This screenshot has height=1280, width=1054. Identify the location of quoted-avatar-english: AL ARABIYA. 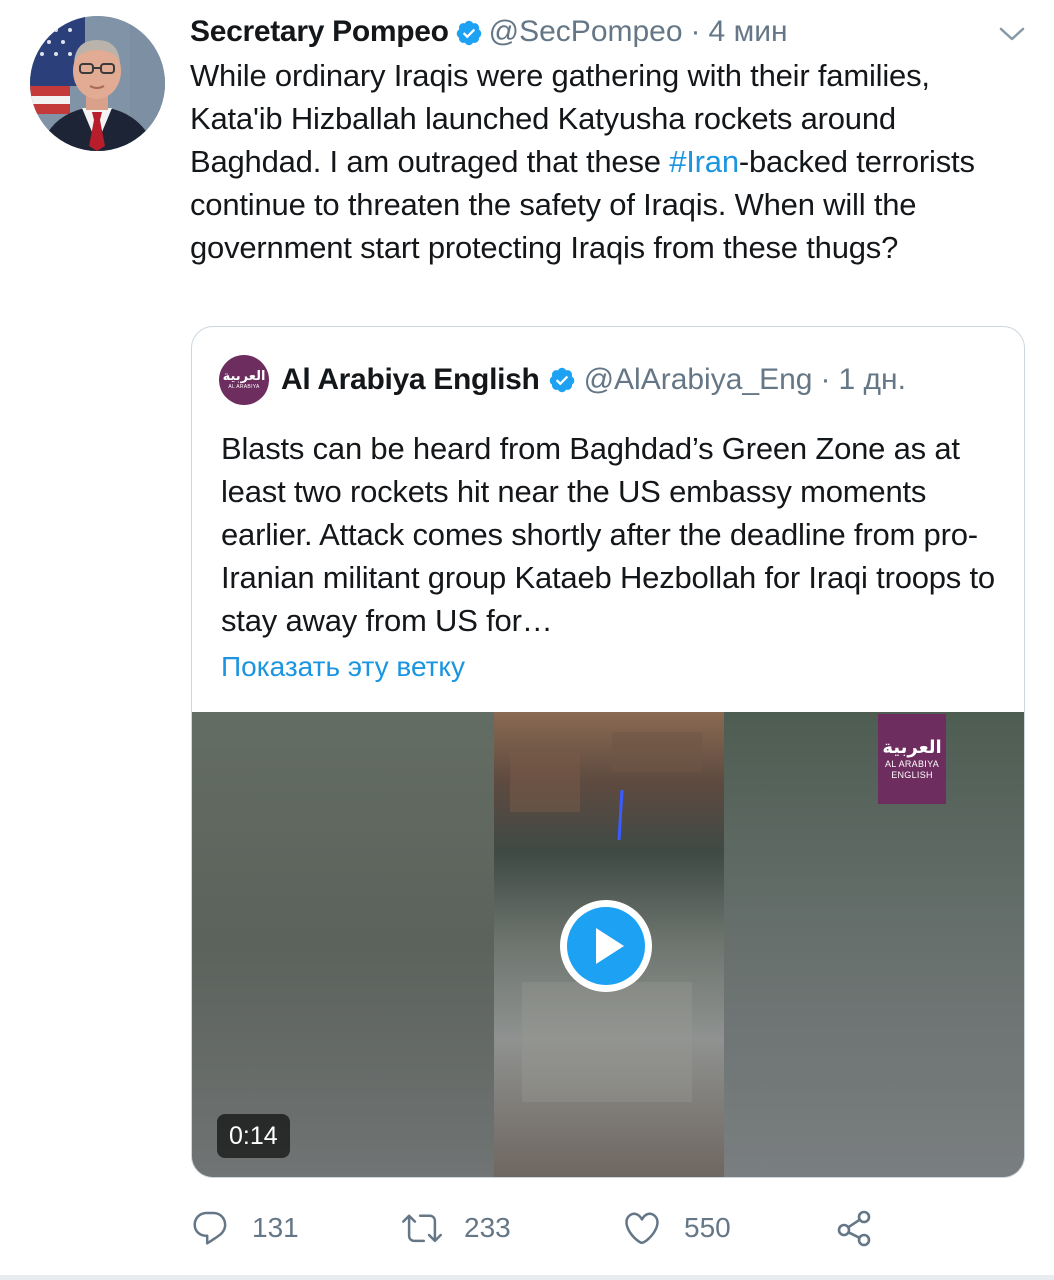
(244, 386).